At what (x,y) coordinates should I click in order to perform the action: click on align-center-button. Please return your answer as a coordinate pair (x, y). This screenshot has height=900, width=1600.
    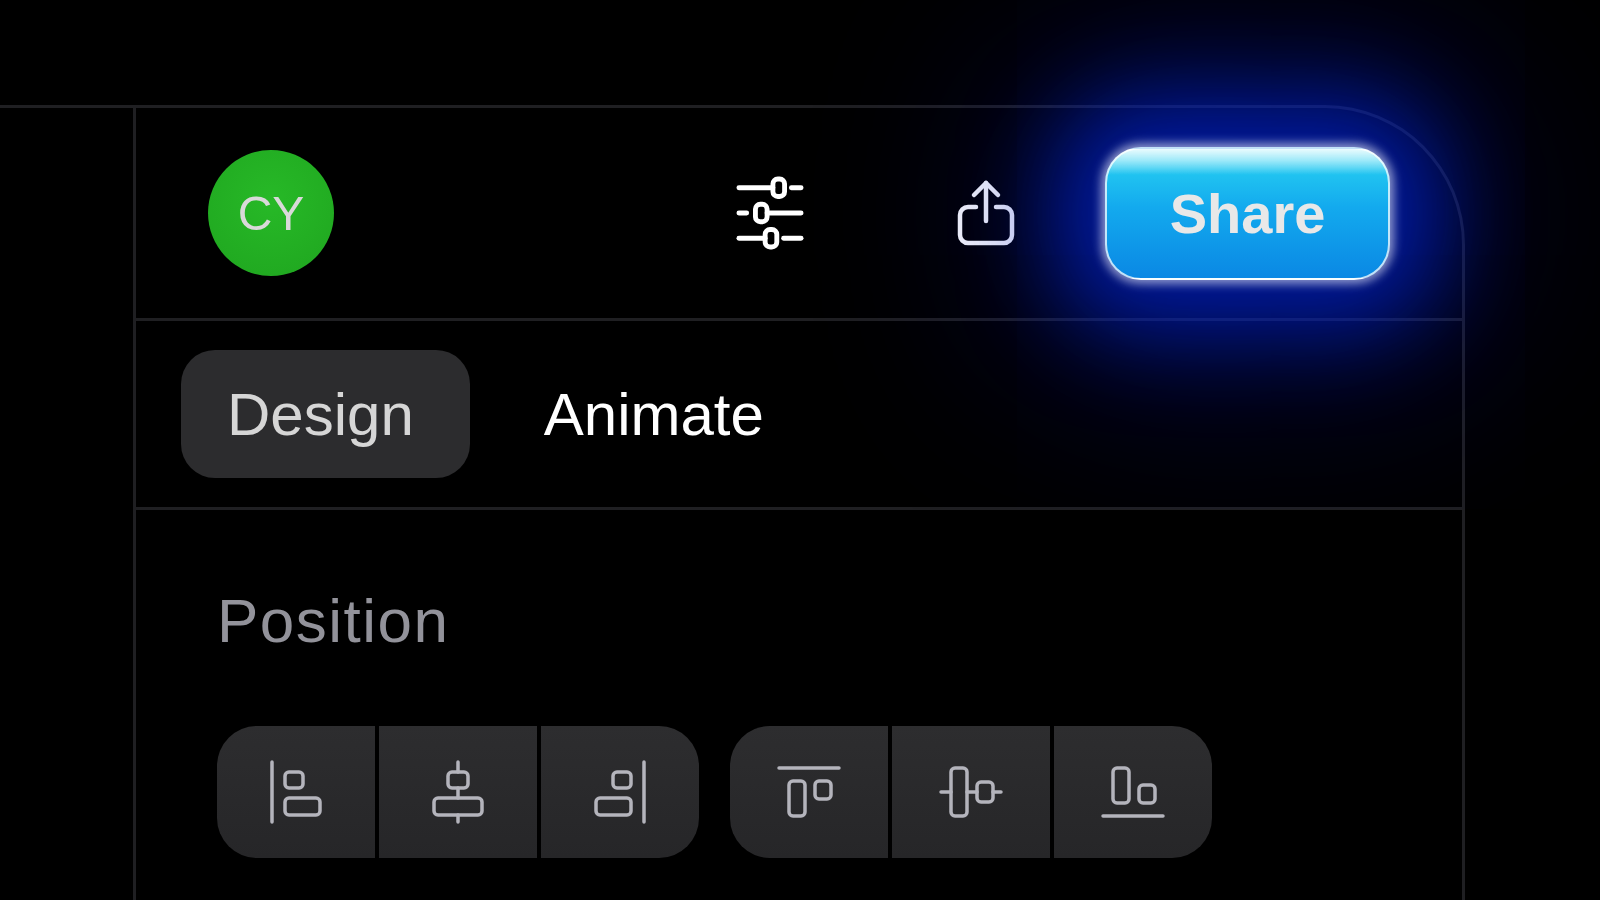
    Looking at the image, I should click on (458, 792).